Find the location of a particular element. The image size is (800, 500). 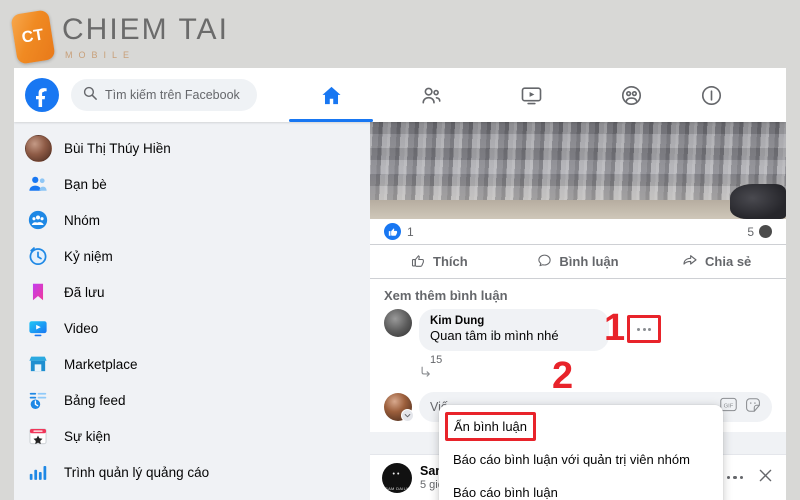

search-icon is located at coordinates (90, 95).